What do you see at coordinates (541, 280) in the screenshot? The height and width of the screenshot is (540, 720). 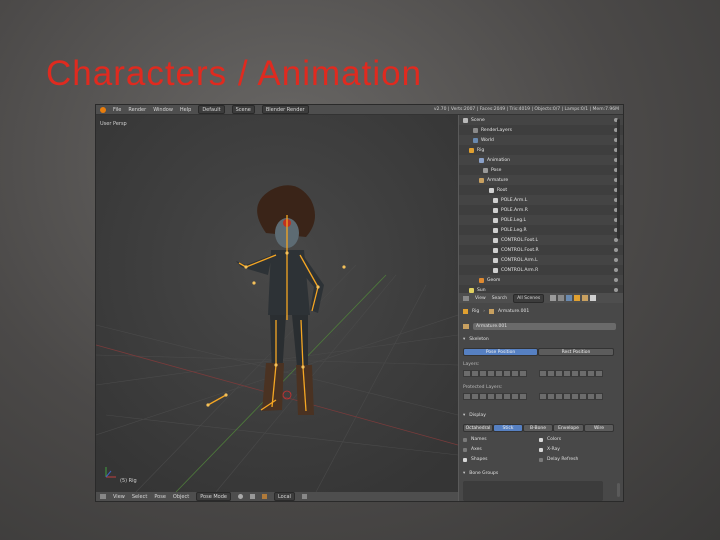 I see `outliner-row: Geom` at bounding box center [541, 280].